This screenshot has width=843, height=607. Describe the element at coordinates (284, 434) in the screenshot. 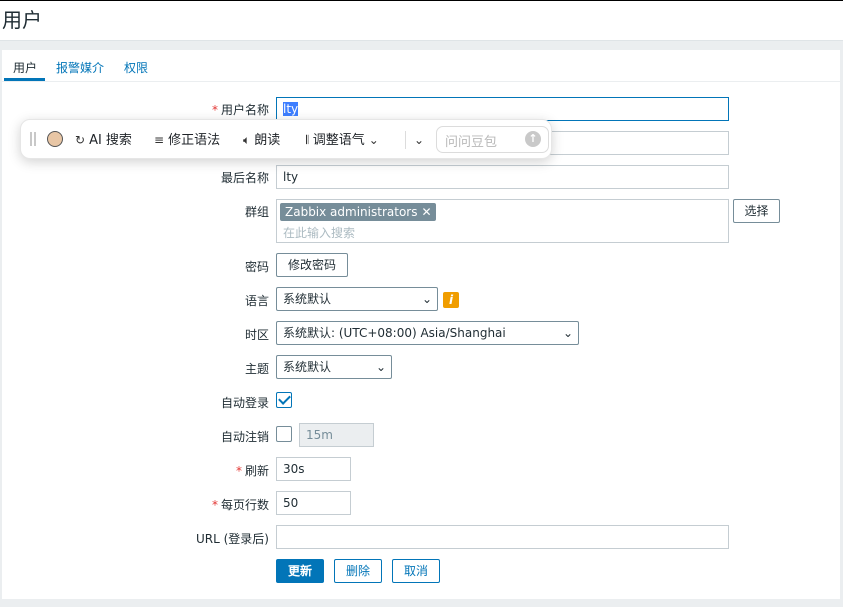

I see `autologout-checkbox` at that location.